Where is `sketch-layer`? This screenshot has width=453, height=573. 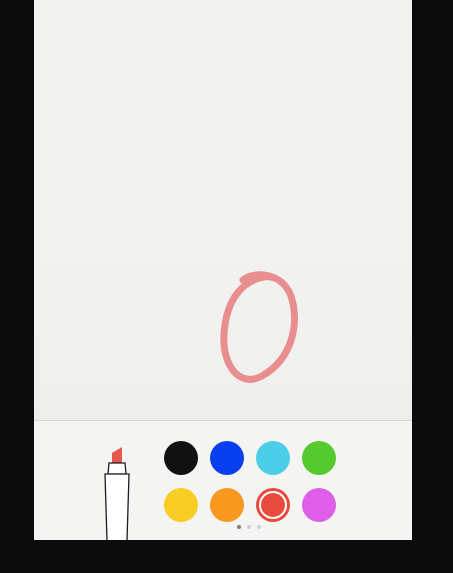 sketch-layer is located at coordinates (259, 327).